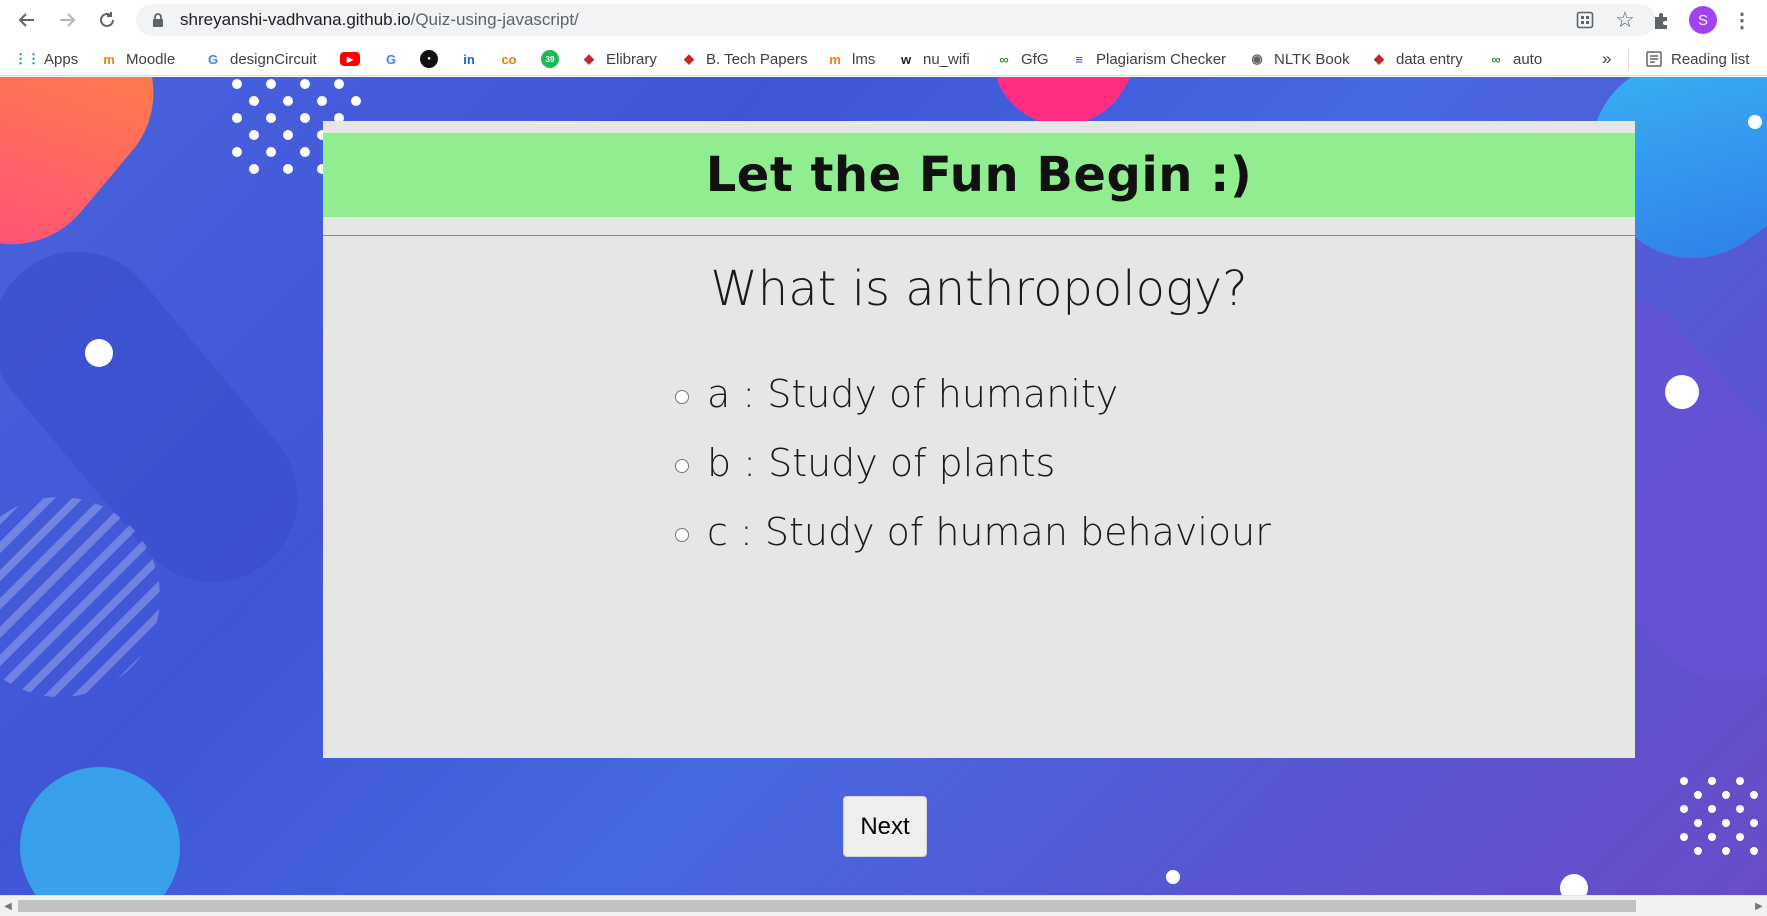 The width and height of the screenshot is (1767, 916). I want to click on reload-button, so click(107, 20).